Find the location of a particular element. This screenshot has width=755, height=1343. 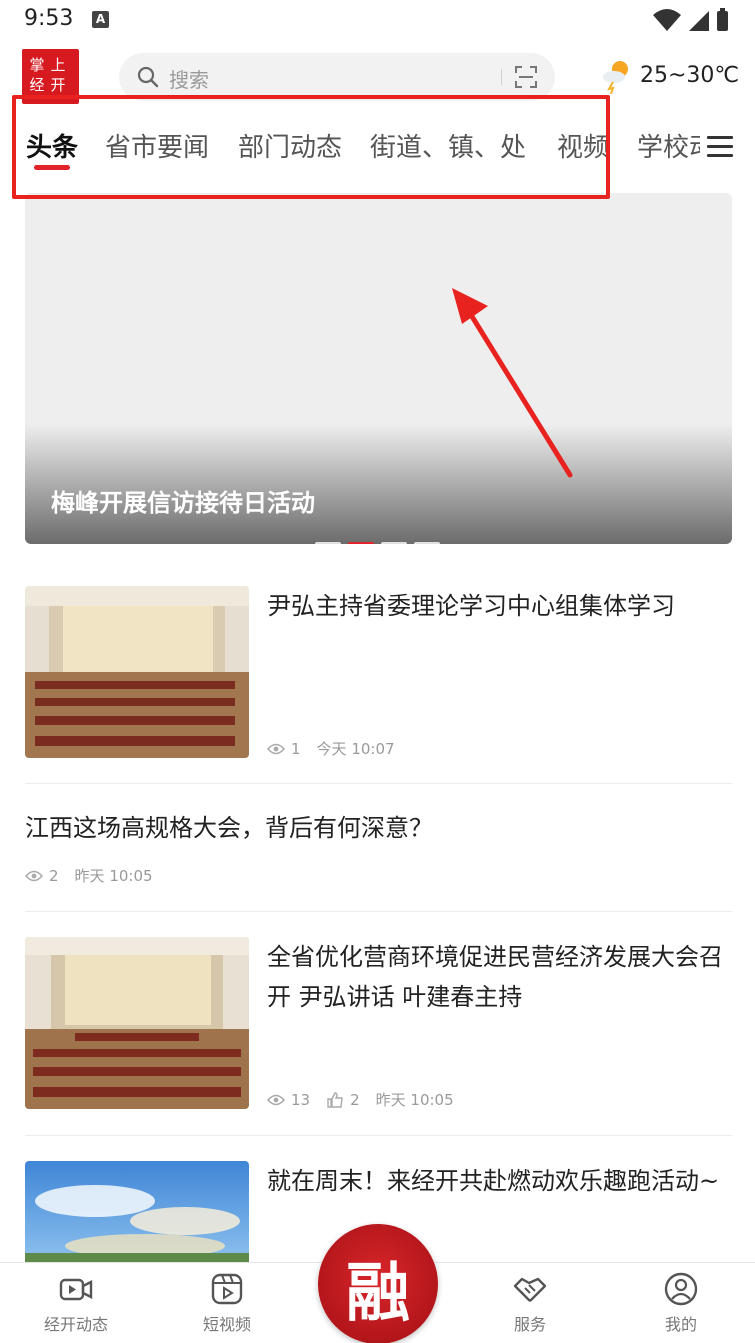

news-meta: 1 今天 10:07 is located at coordinates (331, 748).